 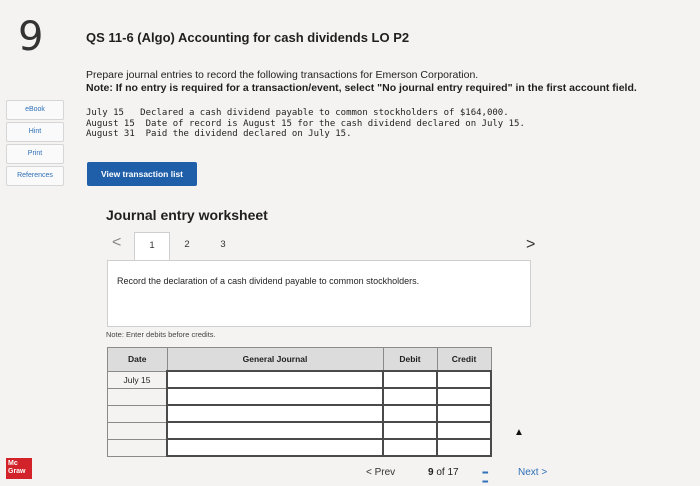 I want to click on date-cell: July 15, so click(x=137, y=379).